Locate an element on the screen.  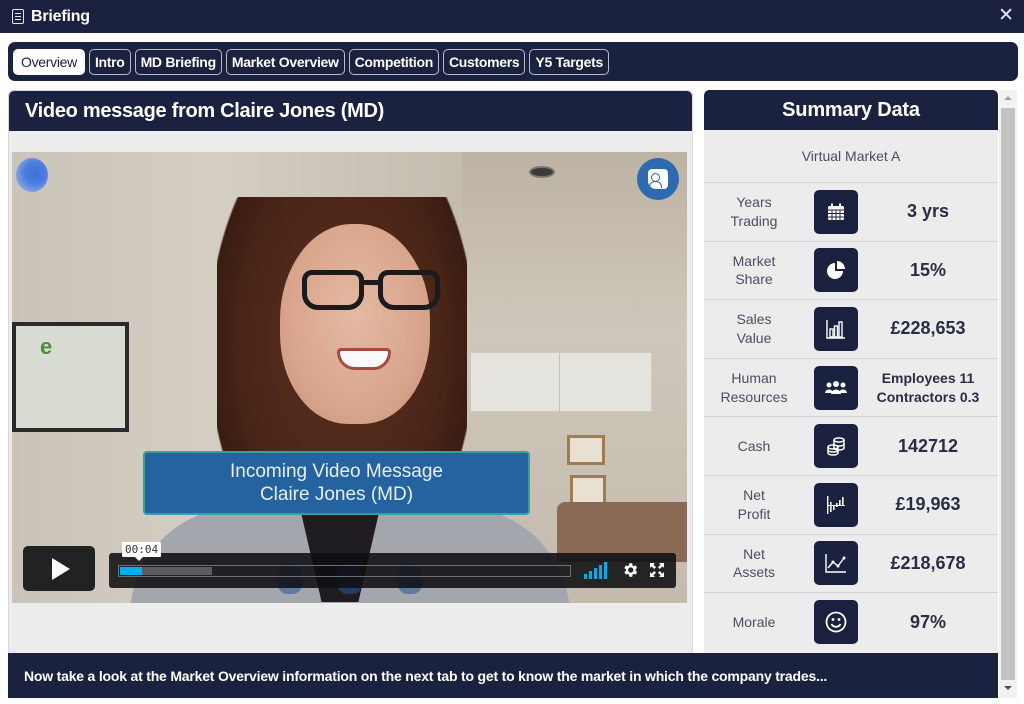
stat-row-market-share: Market Share 15% is located at coordinates (851, 271).